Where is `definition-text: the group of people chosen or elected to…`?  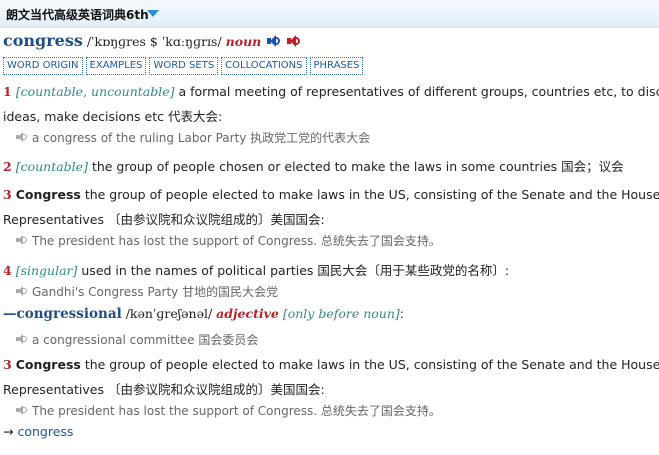 definition-text: the group of people chosen or elected to… is located at coordinates (355, 166).